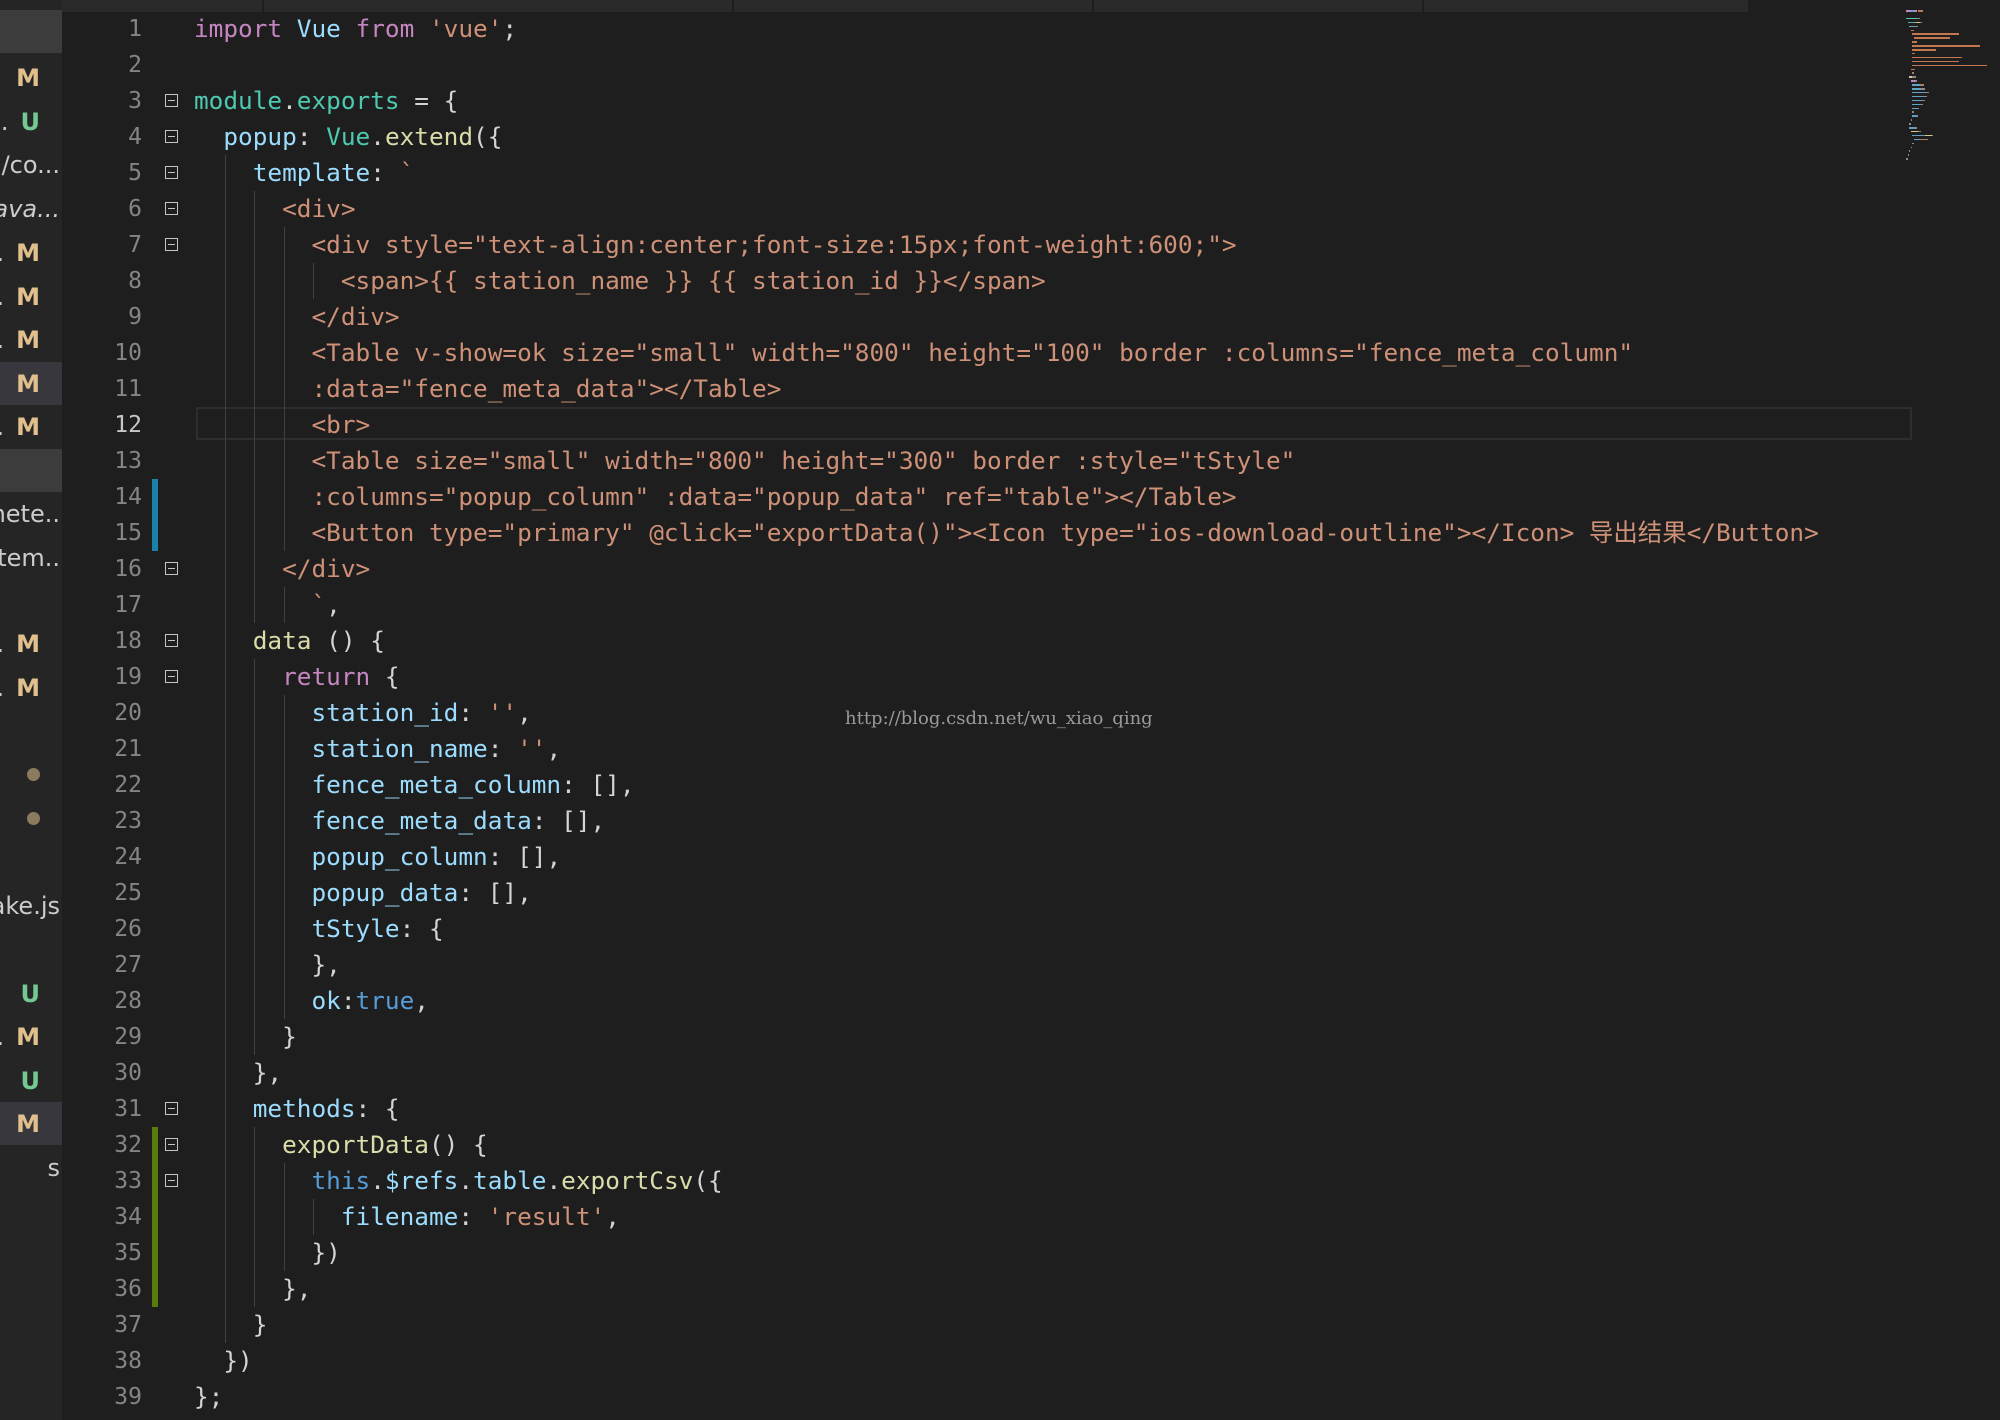  I want to click on code-line: 39};, so click(1031, 1397).